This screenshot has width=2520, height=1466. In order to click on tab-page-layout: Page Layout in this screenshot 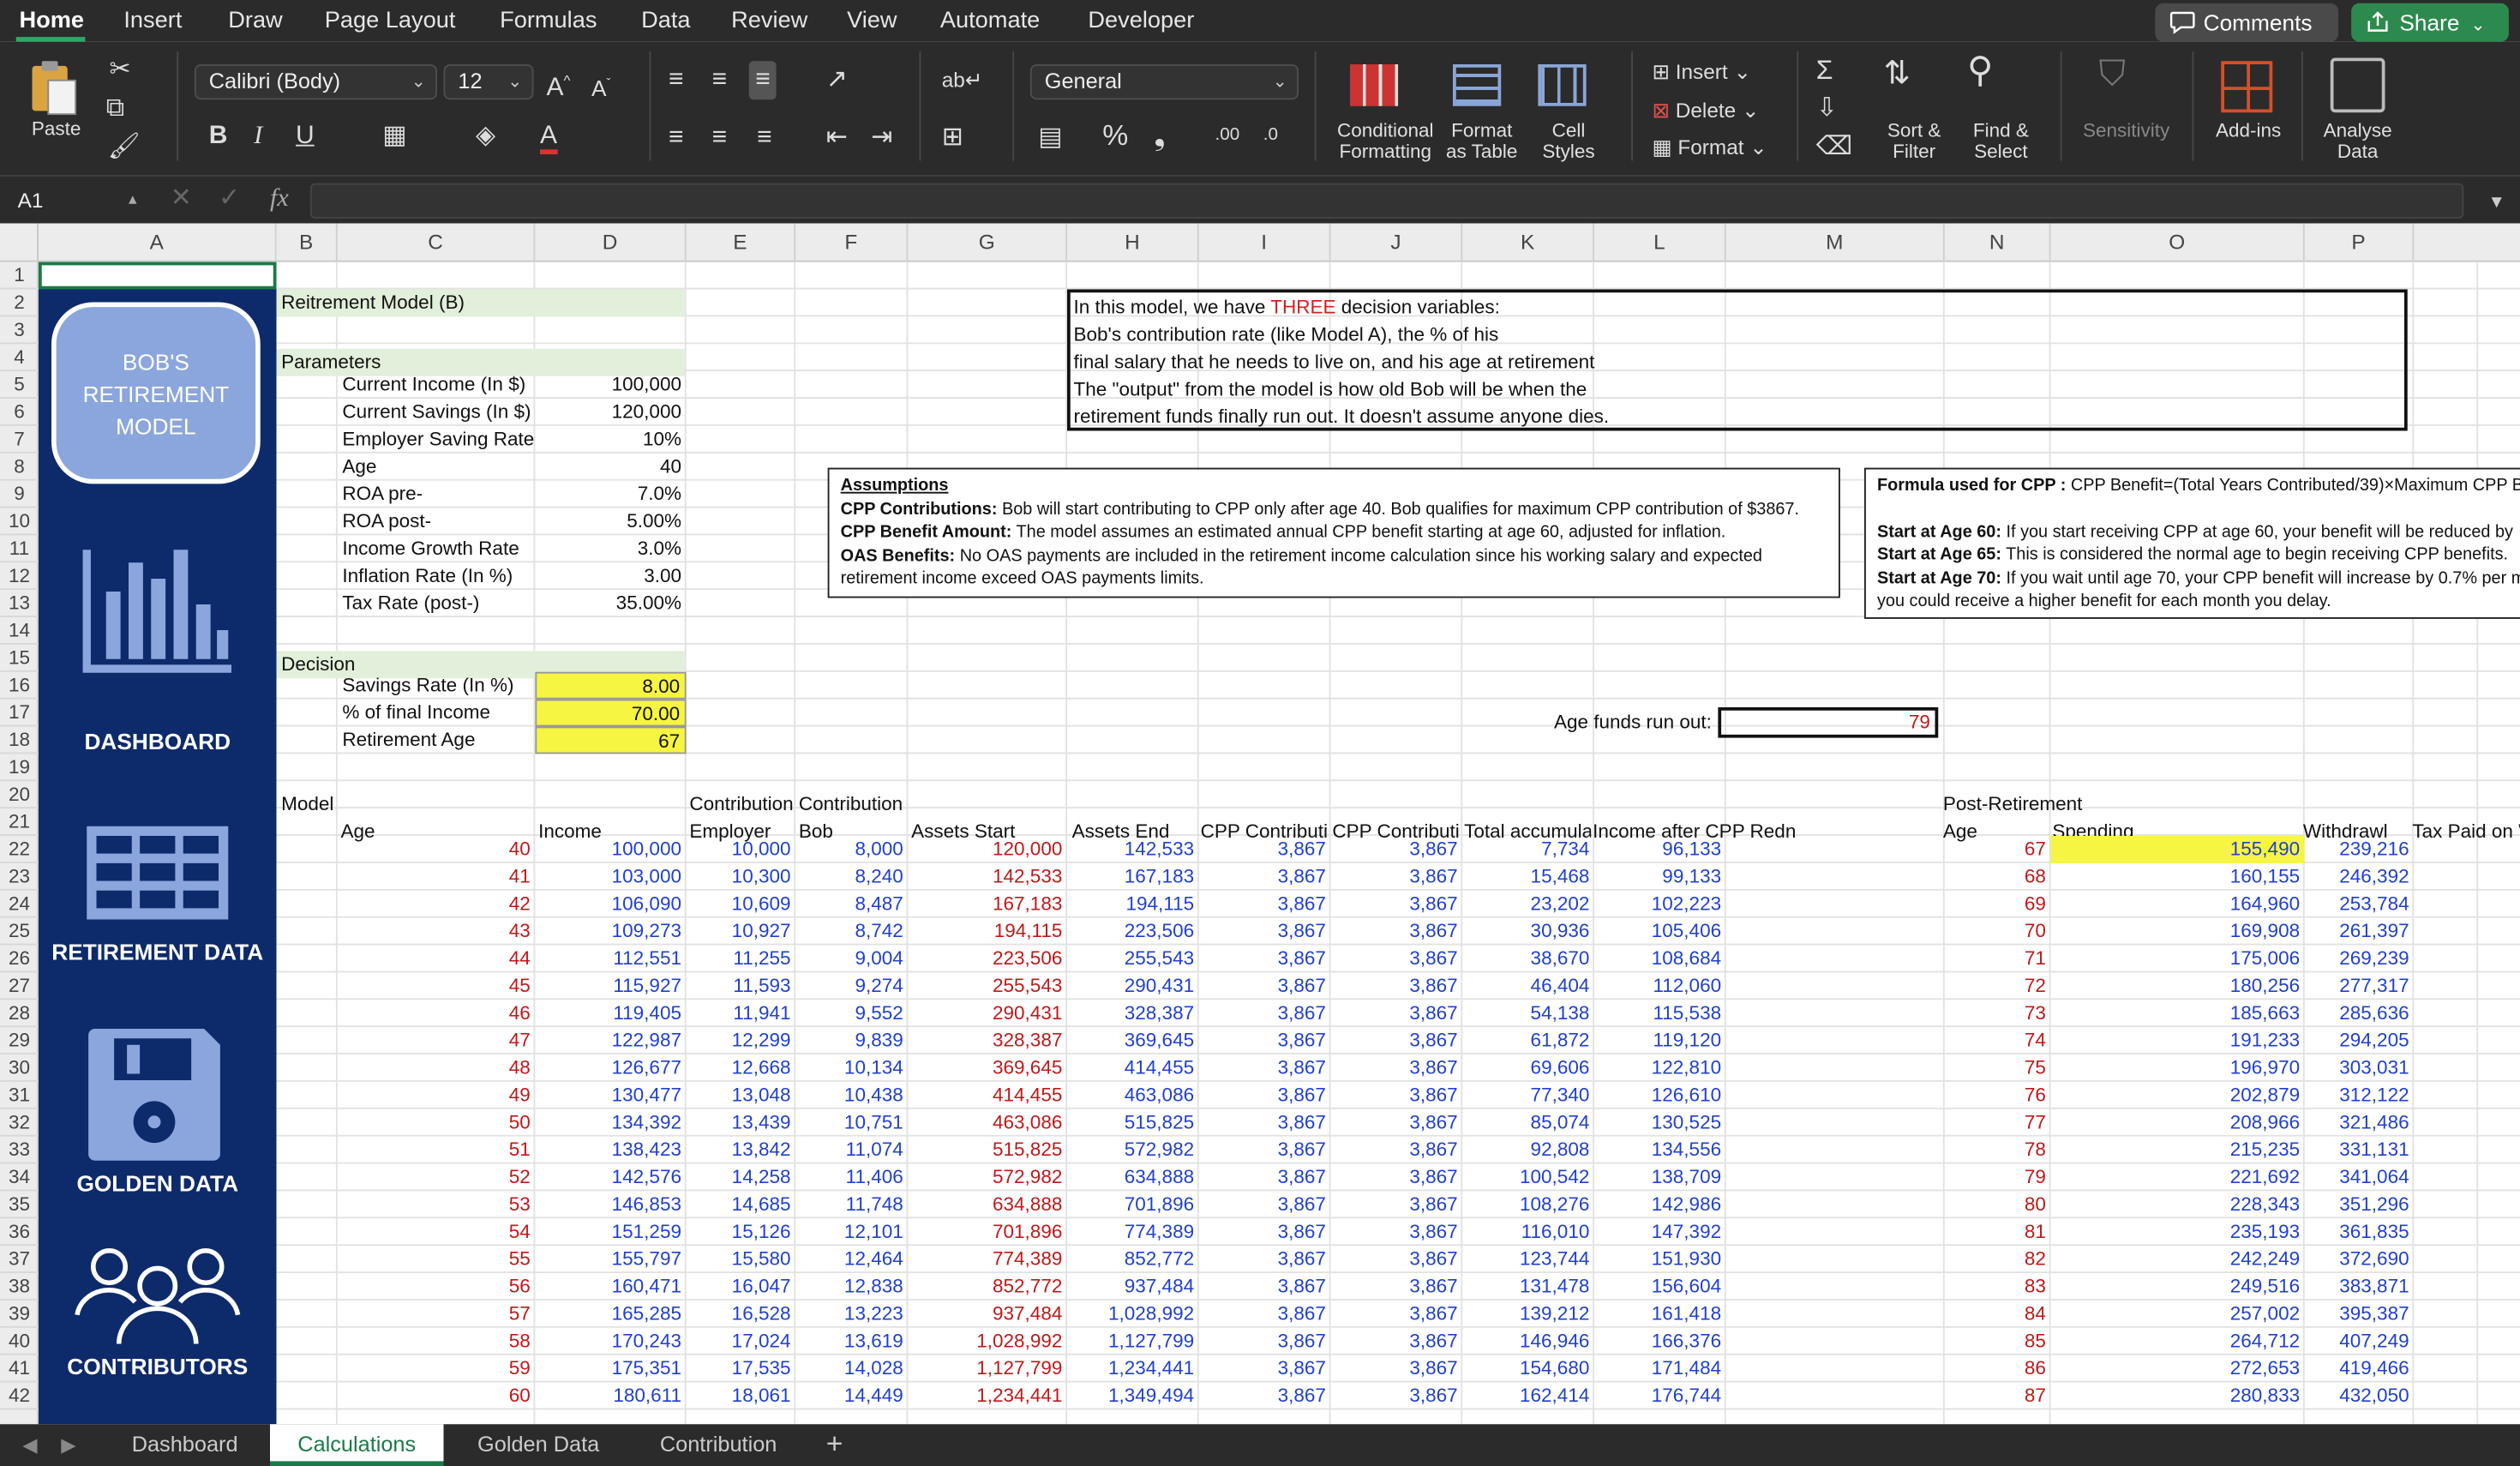, I will do `click(390, 21)`.